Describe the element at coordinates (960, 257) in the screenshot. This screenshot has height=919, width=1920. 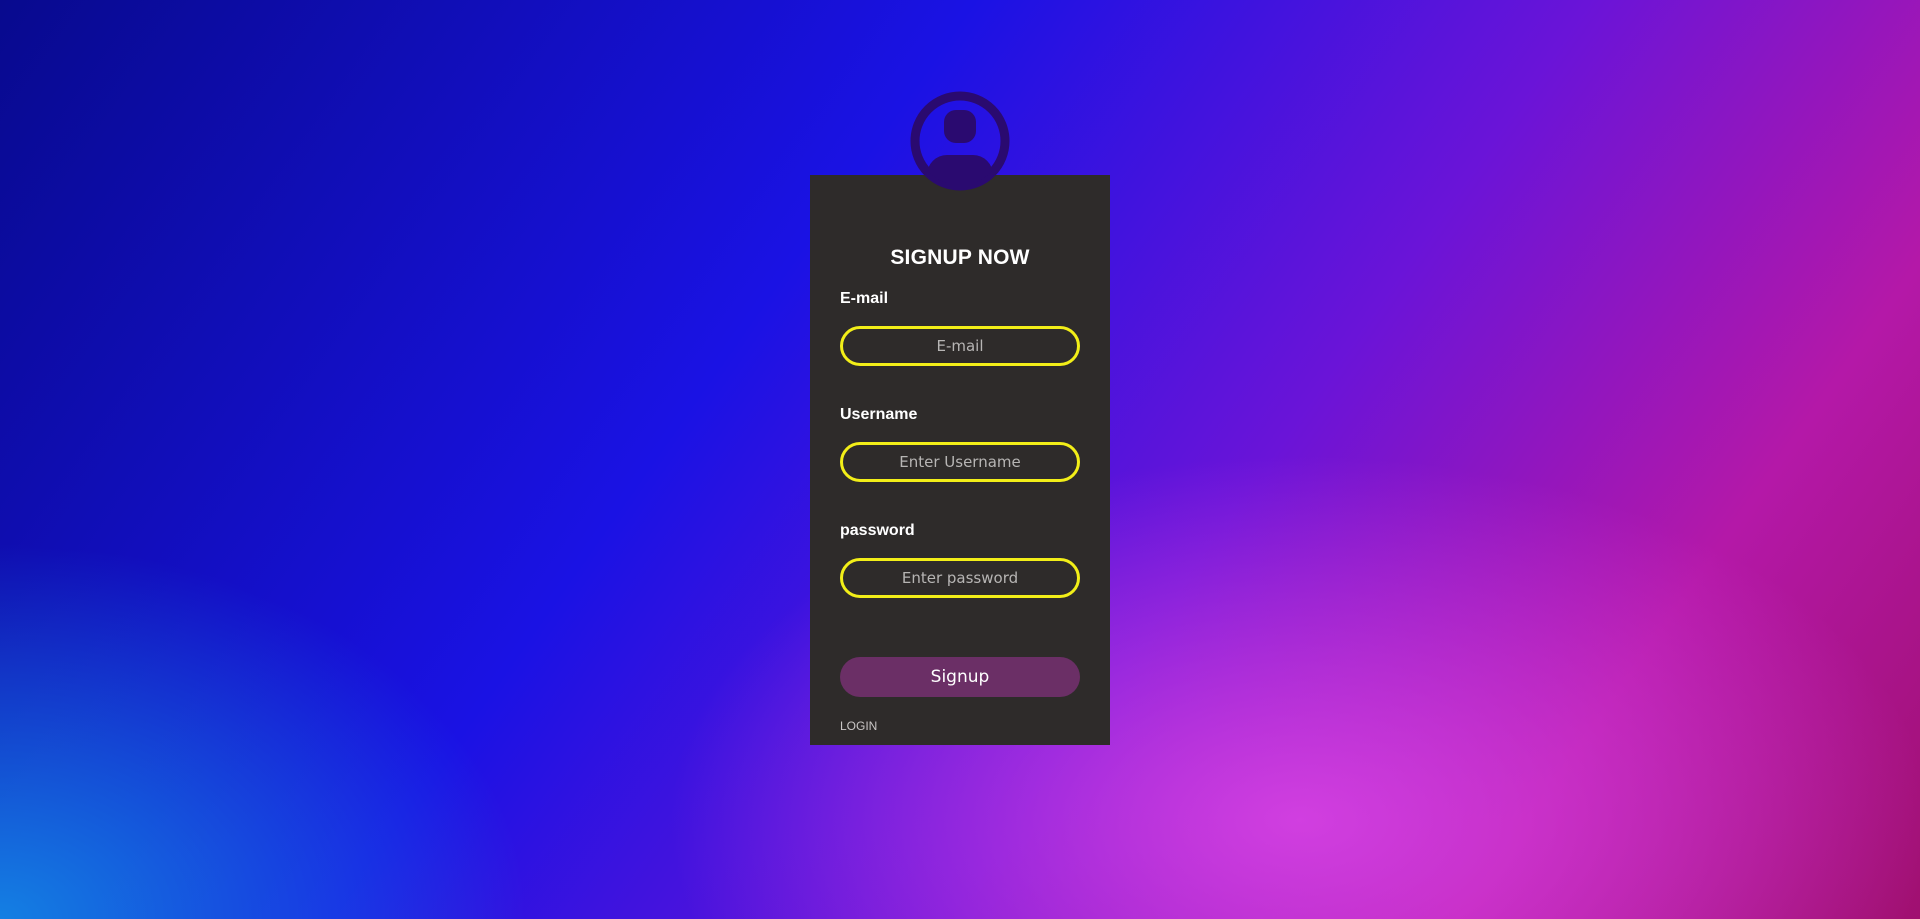
I see `page-title: SIGNUP NOW` at that location.